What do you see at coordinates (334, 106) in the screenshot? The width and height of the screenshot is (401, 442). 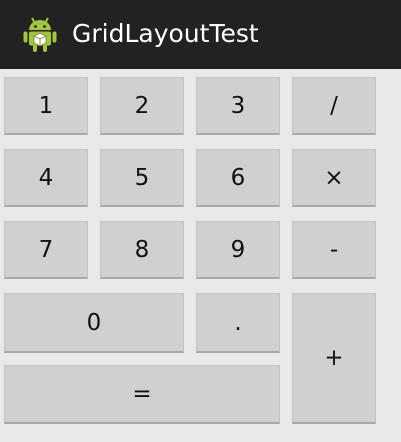 I see `divide-button: /` at bounding box center [334, 106].